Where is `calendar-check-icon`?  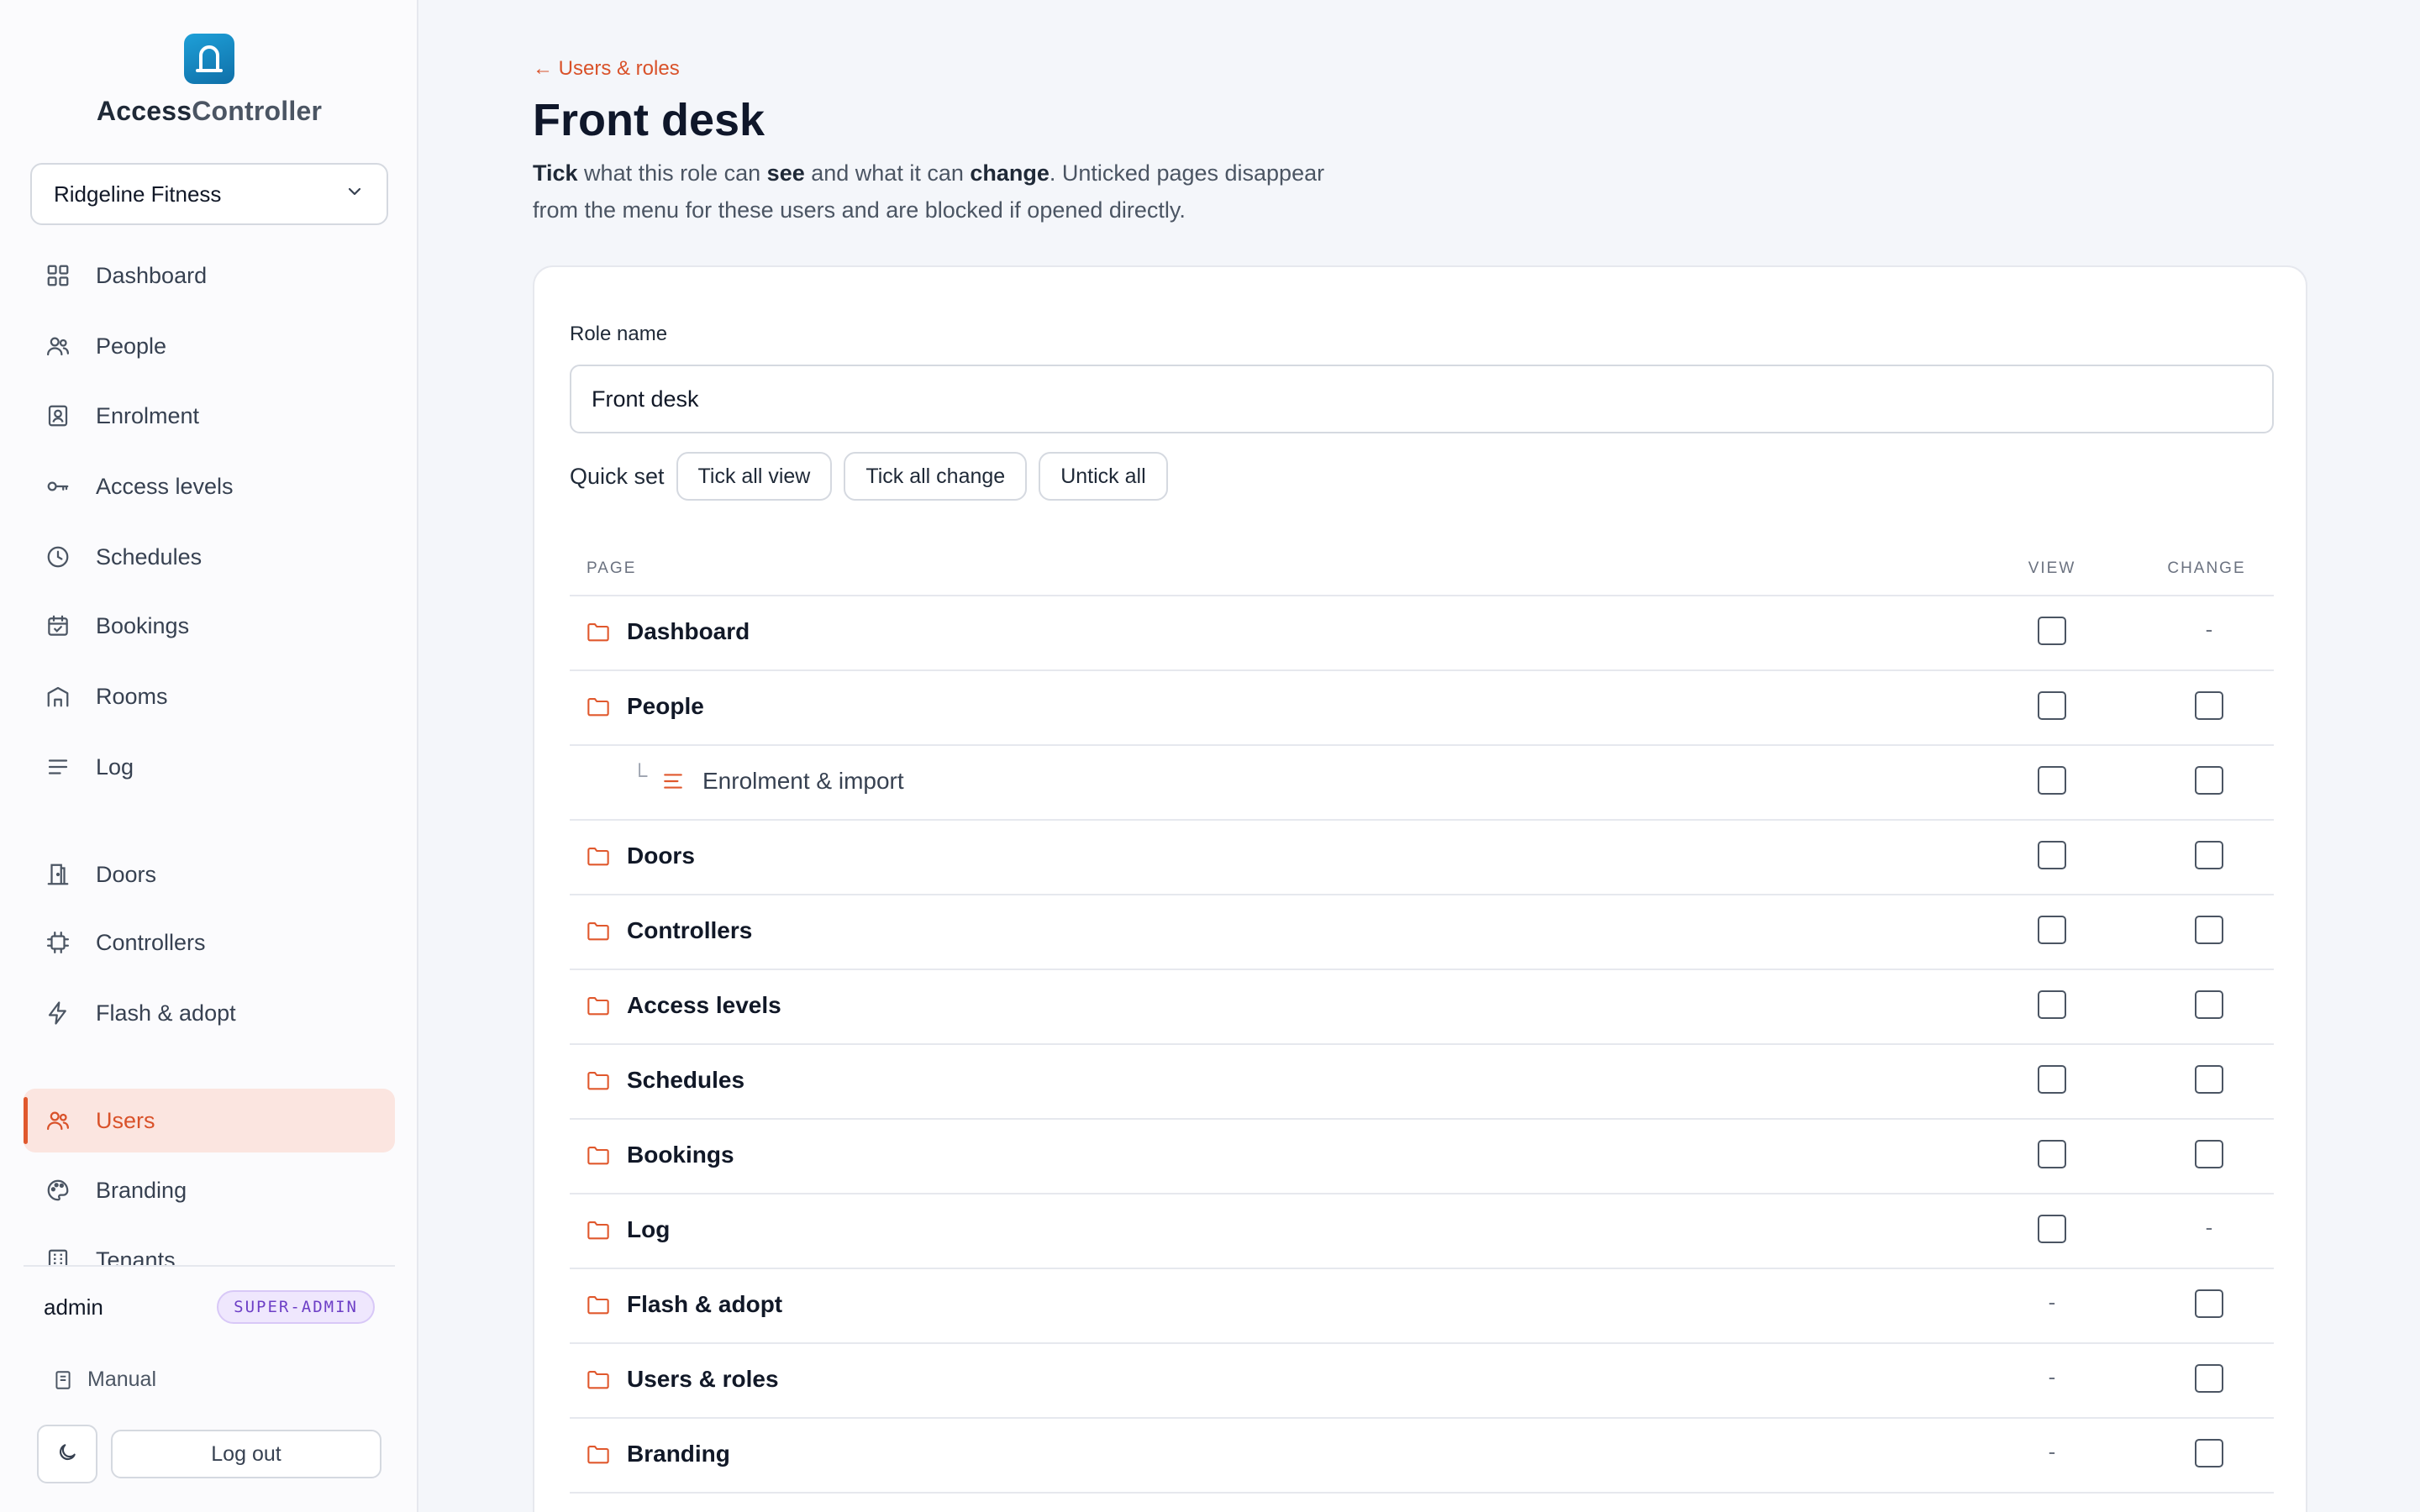
calendar-check-icon is located at coordinates (58, 626).